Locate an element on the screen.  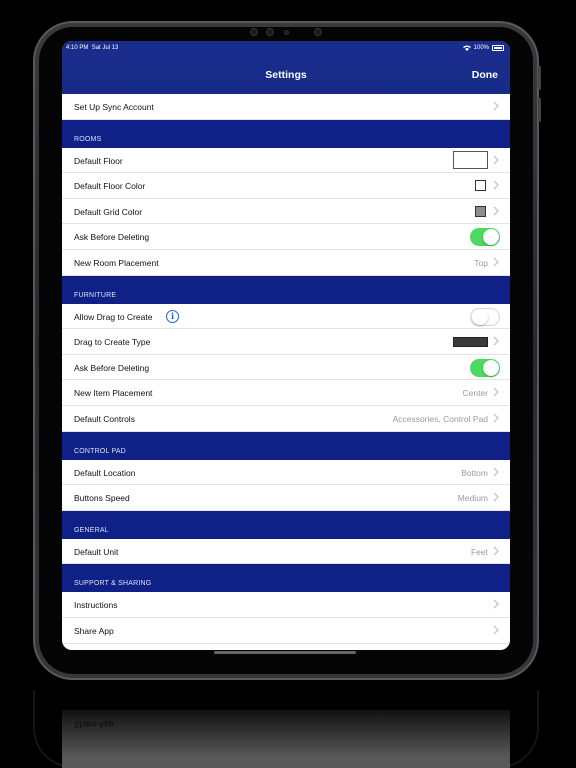
row-label: Default Unit is located at coordinates (96, 551).